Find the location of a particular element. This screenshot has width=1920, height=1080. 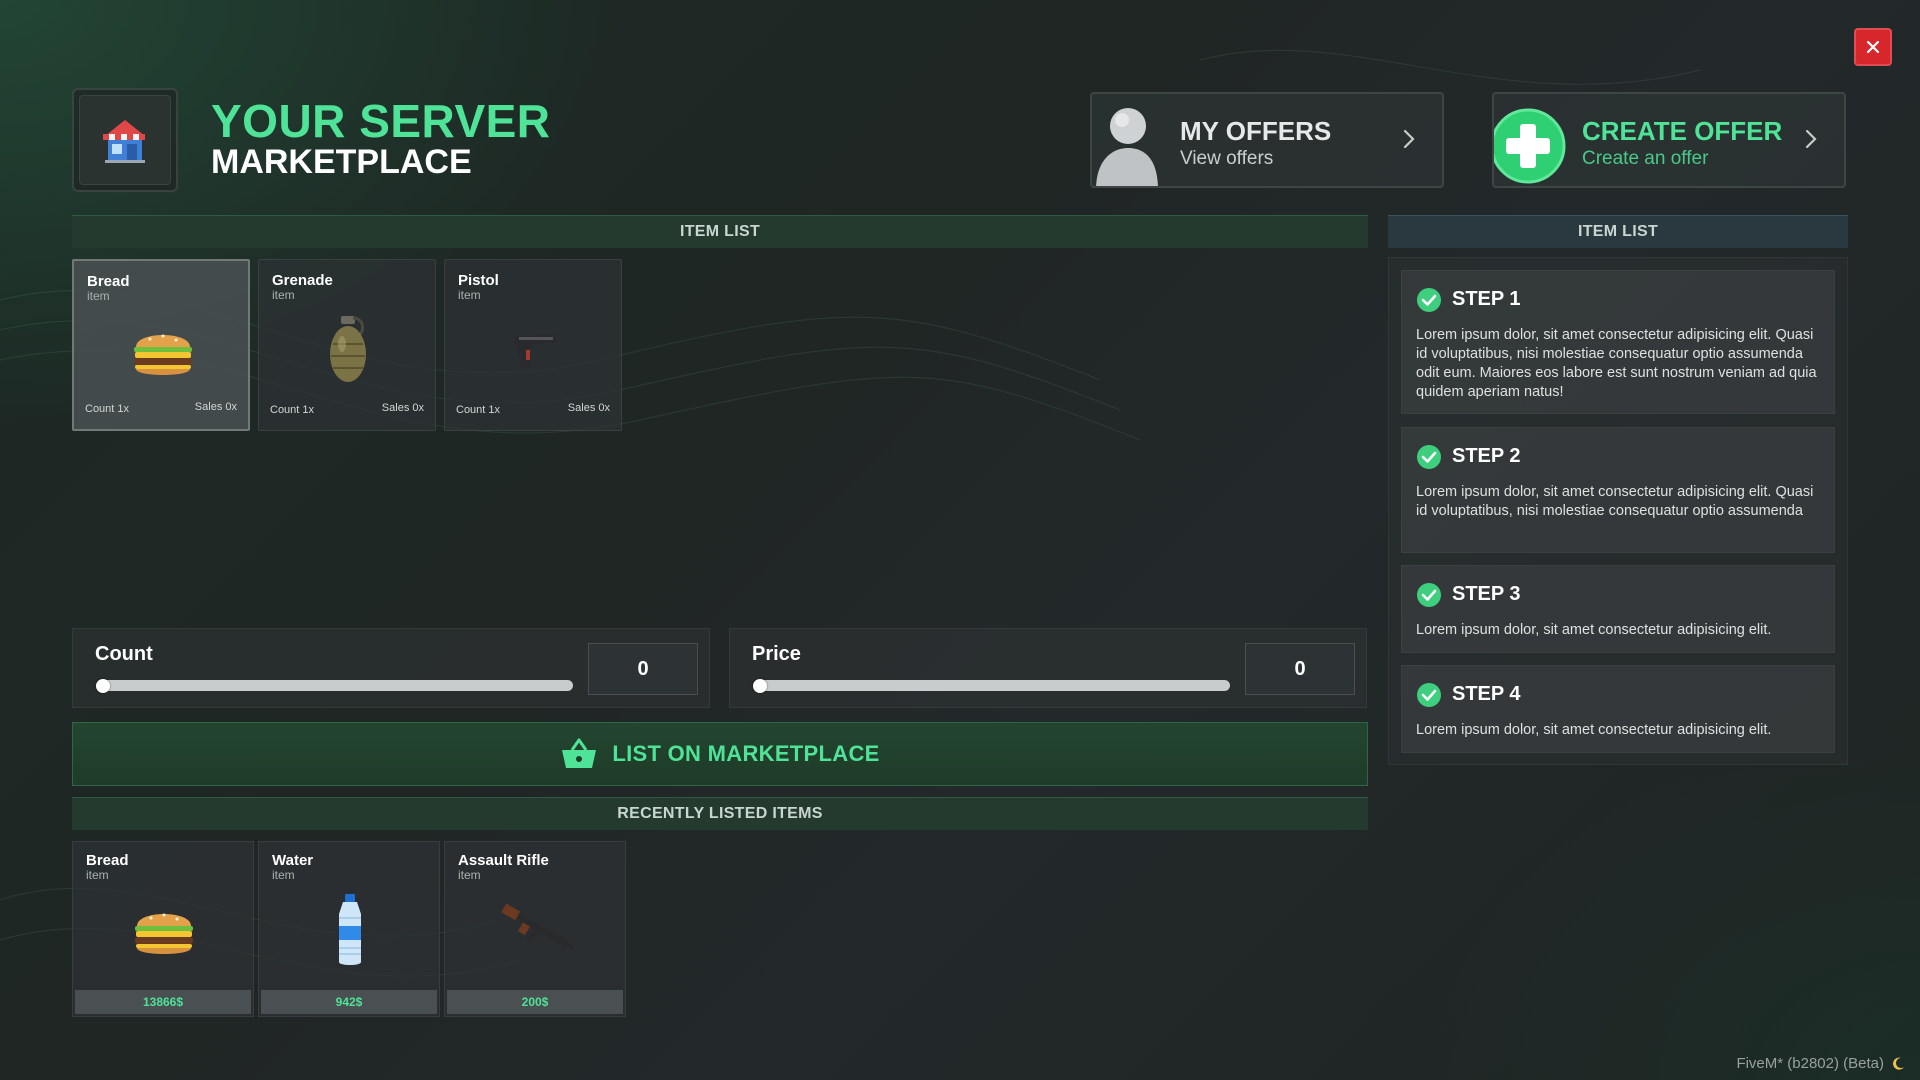

moon-icon is located at coordinates (1898, 1063).